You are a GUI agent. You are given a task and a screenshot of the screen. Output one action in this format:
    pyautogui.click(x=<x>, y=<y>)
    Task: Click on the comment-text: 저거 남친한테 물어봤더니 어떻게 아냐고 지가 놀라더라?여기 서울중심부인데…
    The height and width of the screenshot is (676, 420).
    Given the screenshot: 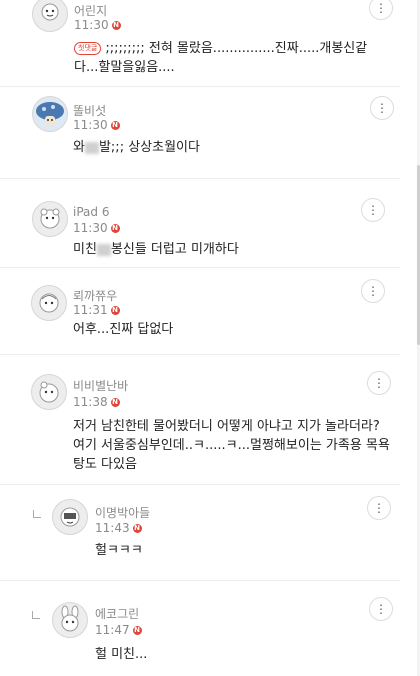 What is the action you would take?
    pyautogui.click(x=231, y=445)
    